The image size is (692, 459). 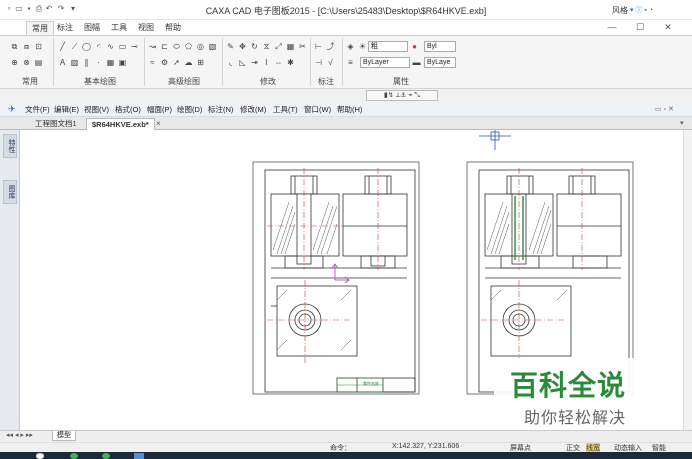 What do you see at coordinates (200, 62) in the screenshot?
I see `insert-object-icon: ⊞` at bounding box center [200, 62].